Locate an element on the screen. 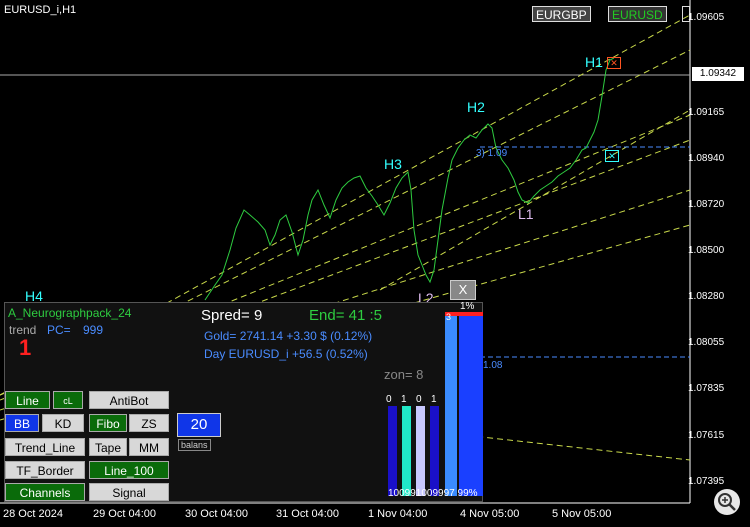 Image resolution: width=750 pixels, height=527 pixels. channels-button: Channels is located at coordinates (45, 492).